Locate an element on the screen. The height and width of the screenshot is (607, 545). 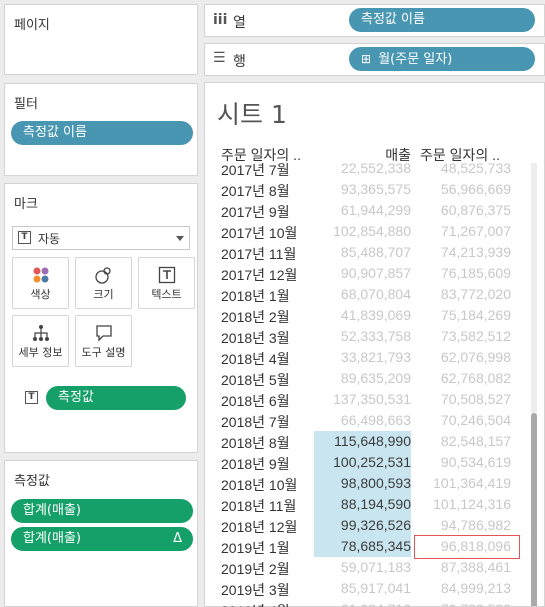
order-date-cell: 75,184,269 is located at coordinates (462, 315).